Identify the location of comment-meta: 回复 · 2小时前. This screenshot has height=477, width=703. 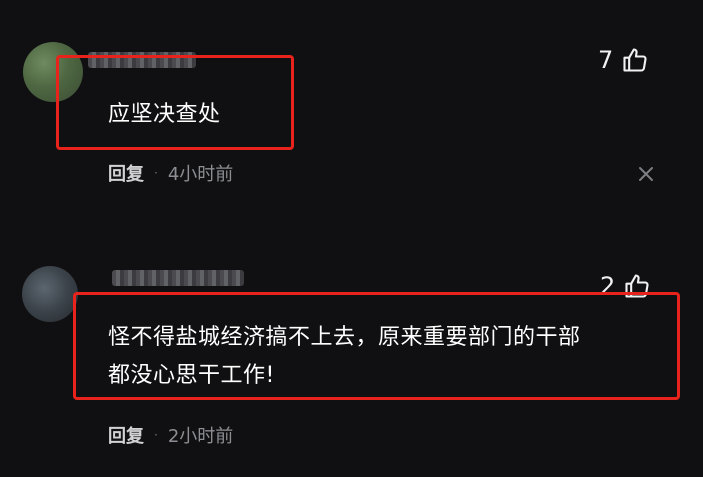
(170, 435).